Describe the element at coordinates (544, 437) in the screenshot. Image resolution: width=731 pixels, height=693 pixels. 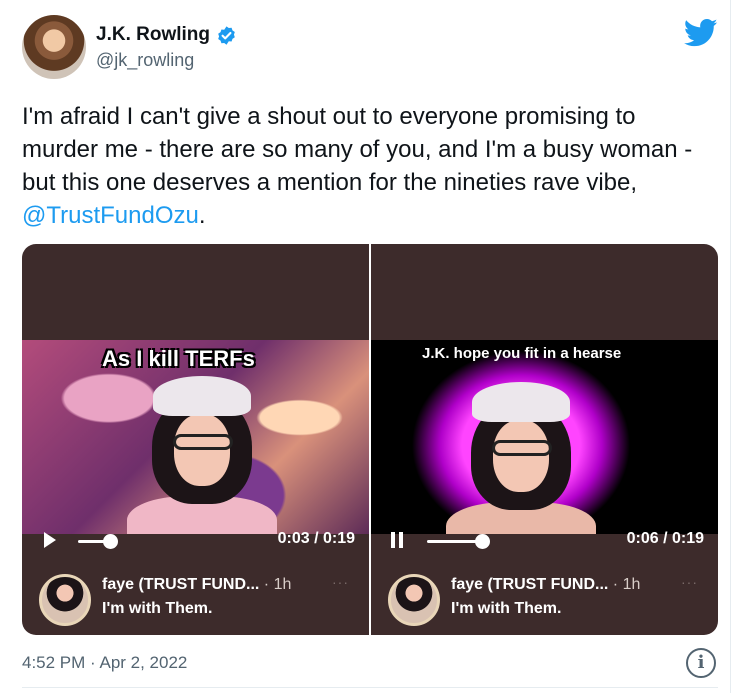
I see `video-frame` at that location.